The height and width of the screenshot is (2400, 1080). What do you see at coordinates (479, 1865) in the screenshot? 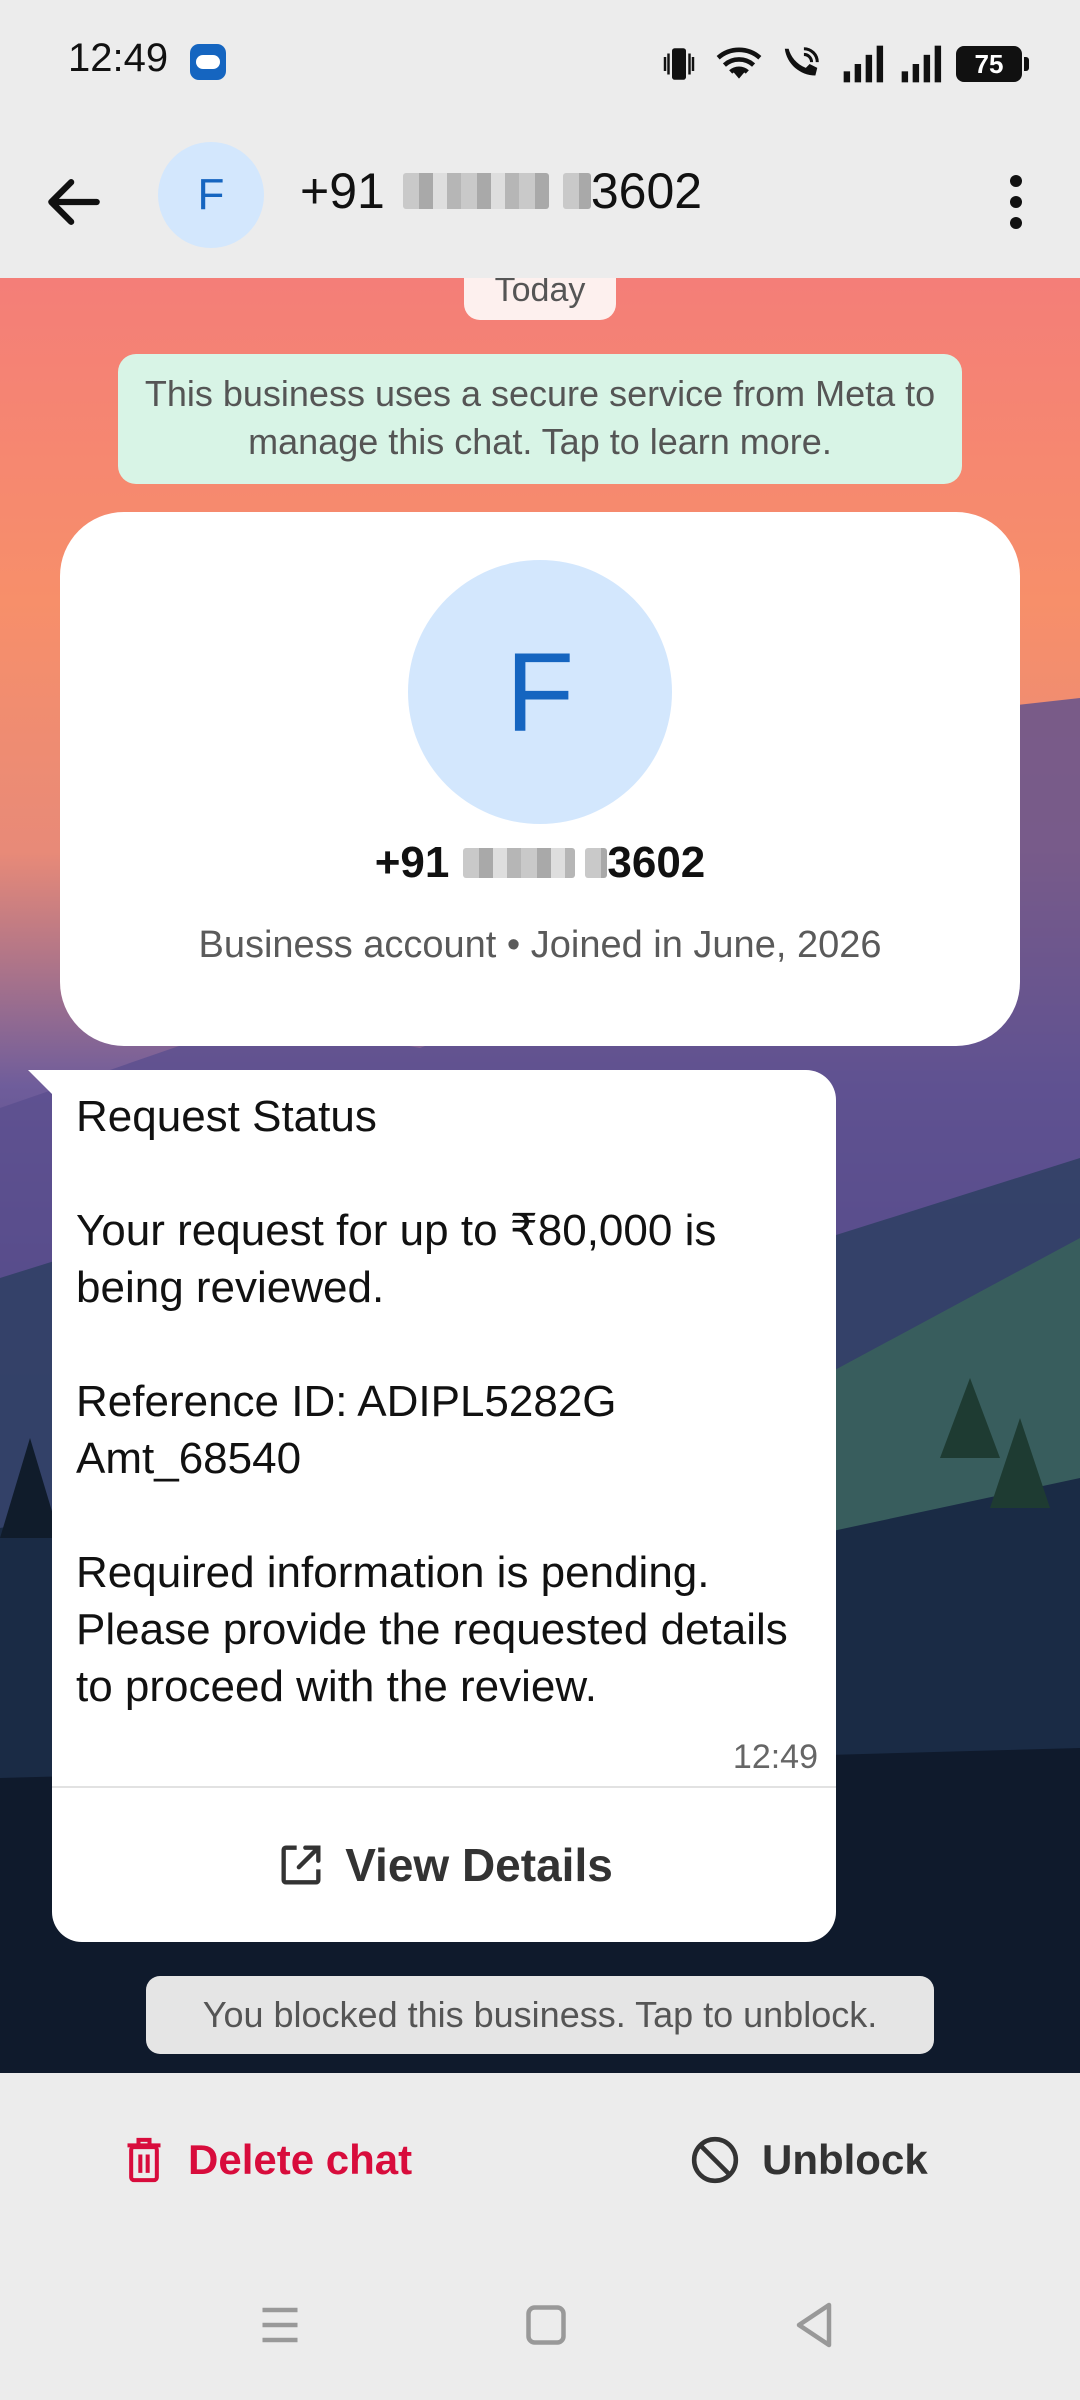
I see `view-details-label: View Details` at bounding box center [479, 1865].